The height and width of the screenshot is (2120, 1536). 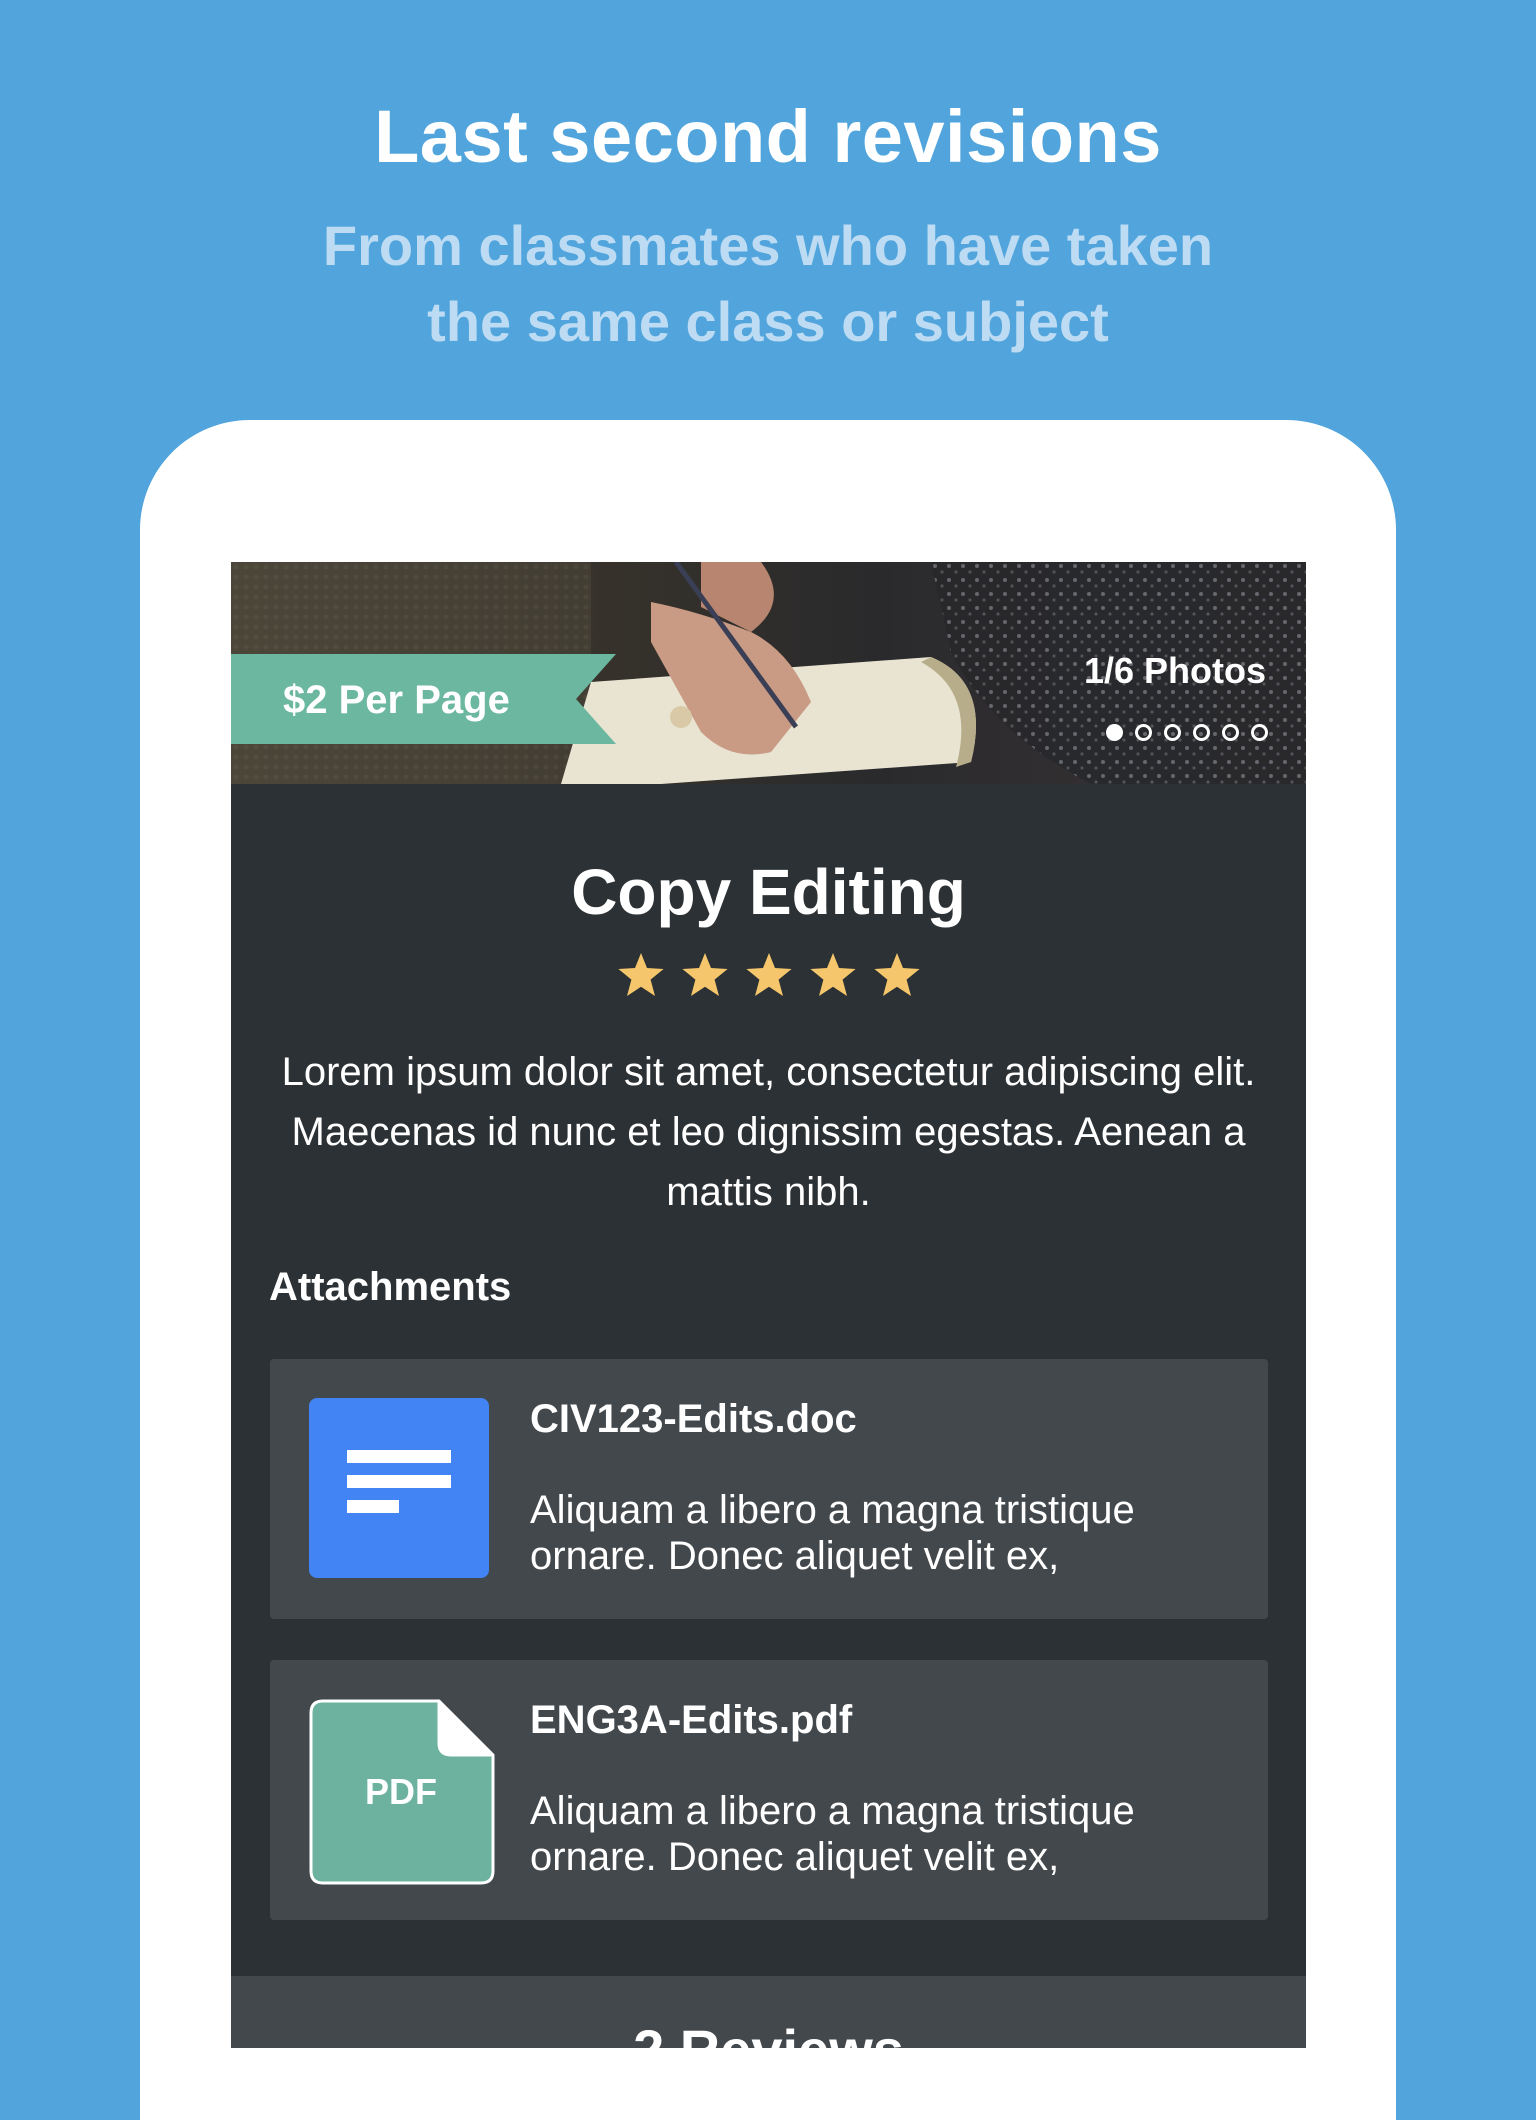 What do you see at coordinates (768, 2012) in the screenshot?
I see `reviews-section-header: 2 Reviews` at bounding box center [768, 2012].